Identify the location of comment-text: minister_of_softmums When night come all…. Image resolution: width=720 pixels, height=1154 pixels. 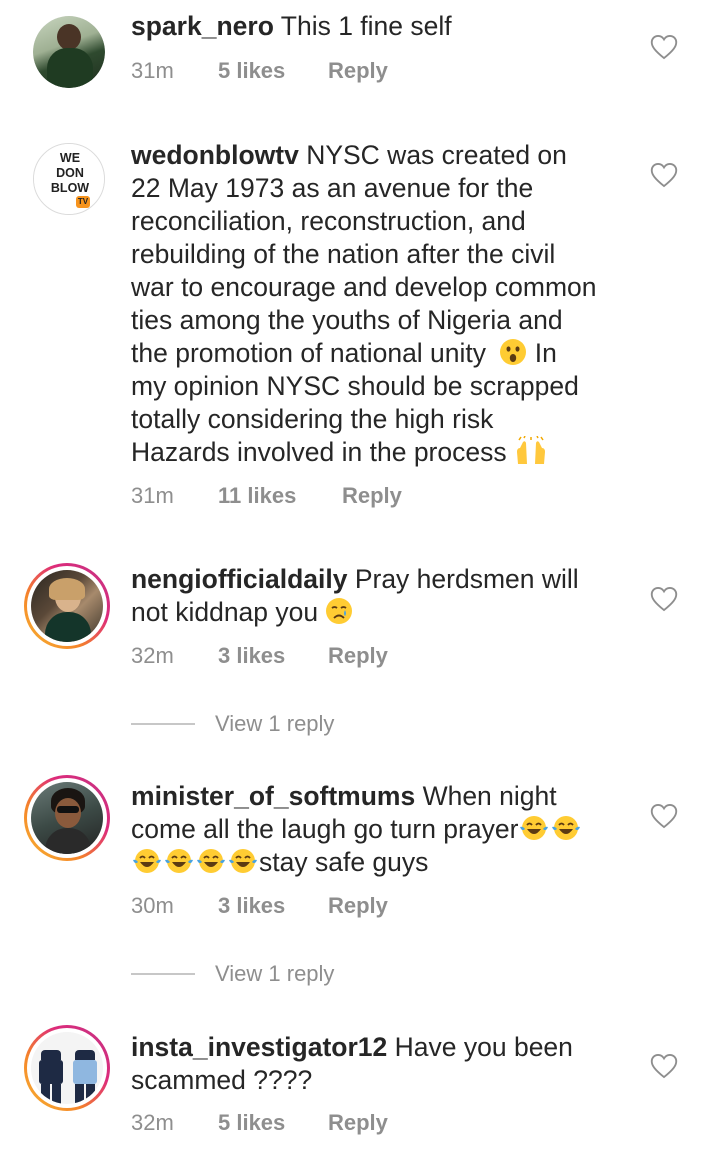
(381, 829).